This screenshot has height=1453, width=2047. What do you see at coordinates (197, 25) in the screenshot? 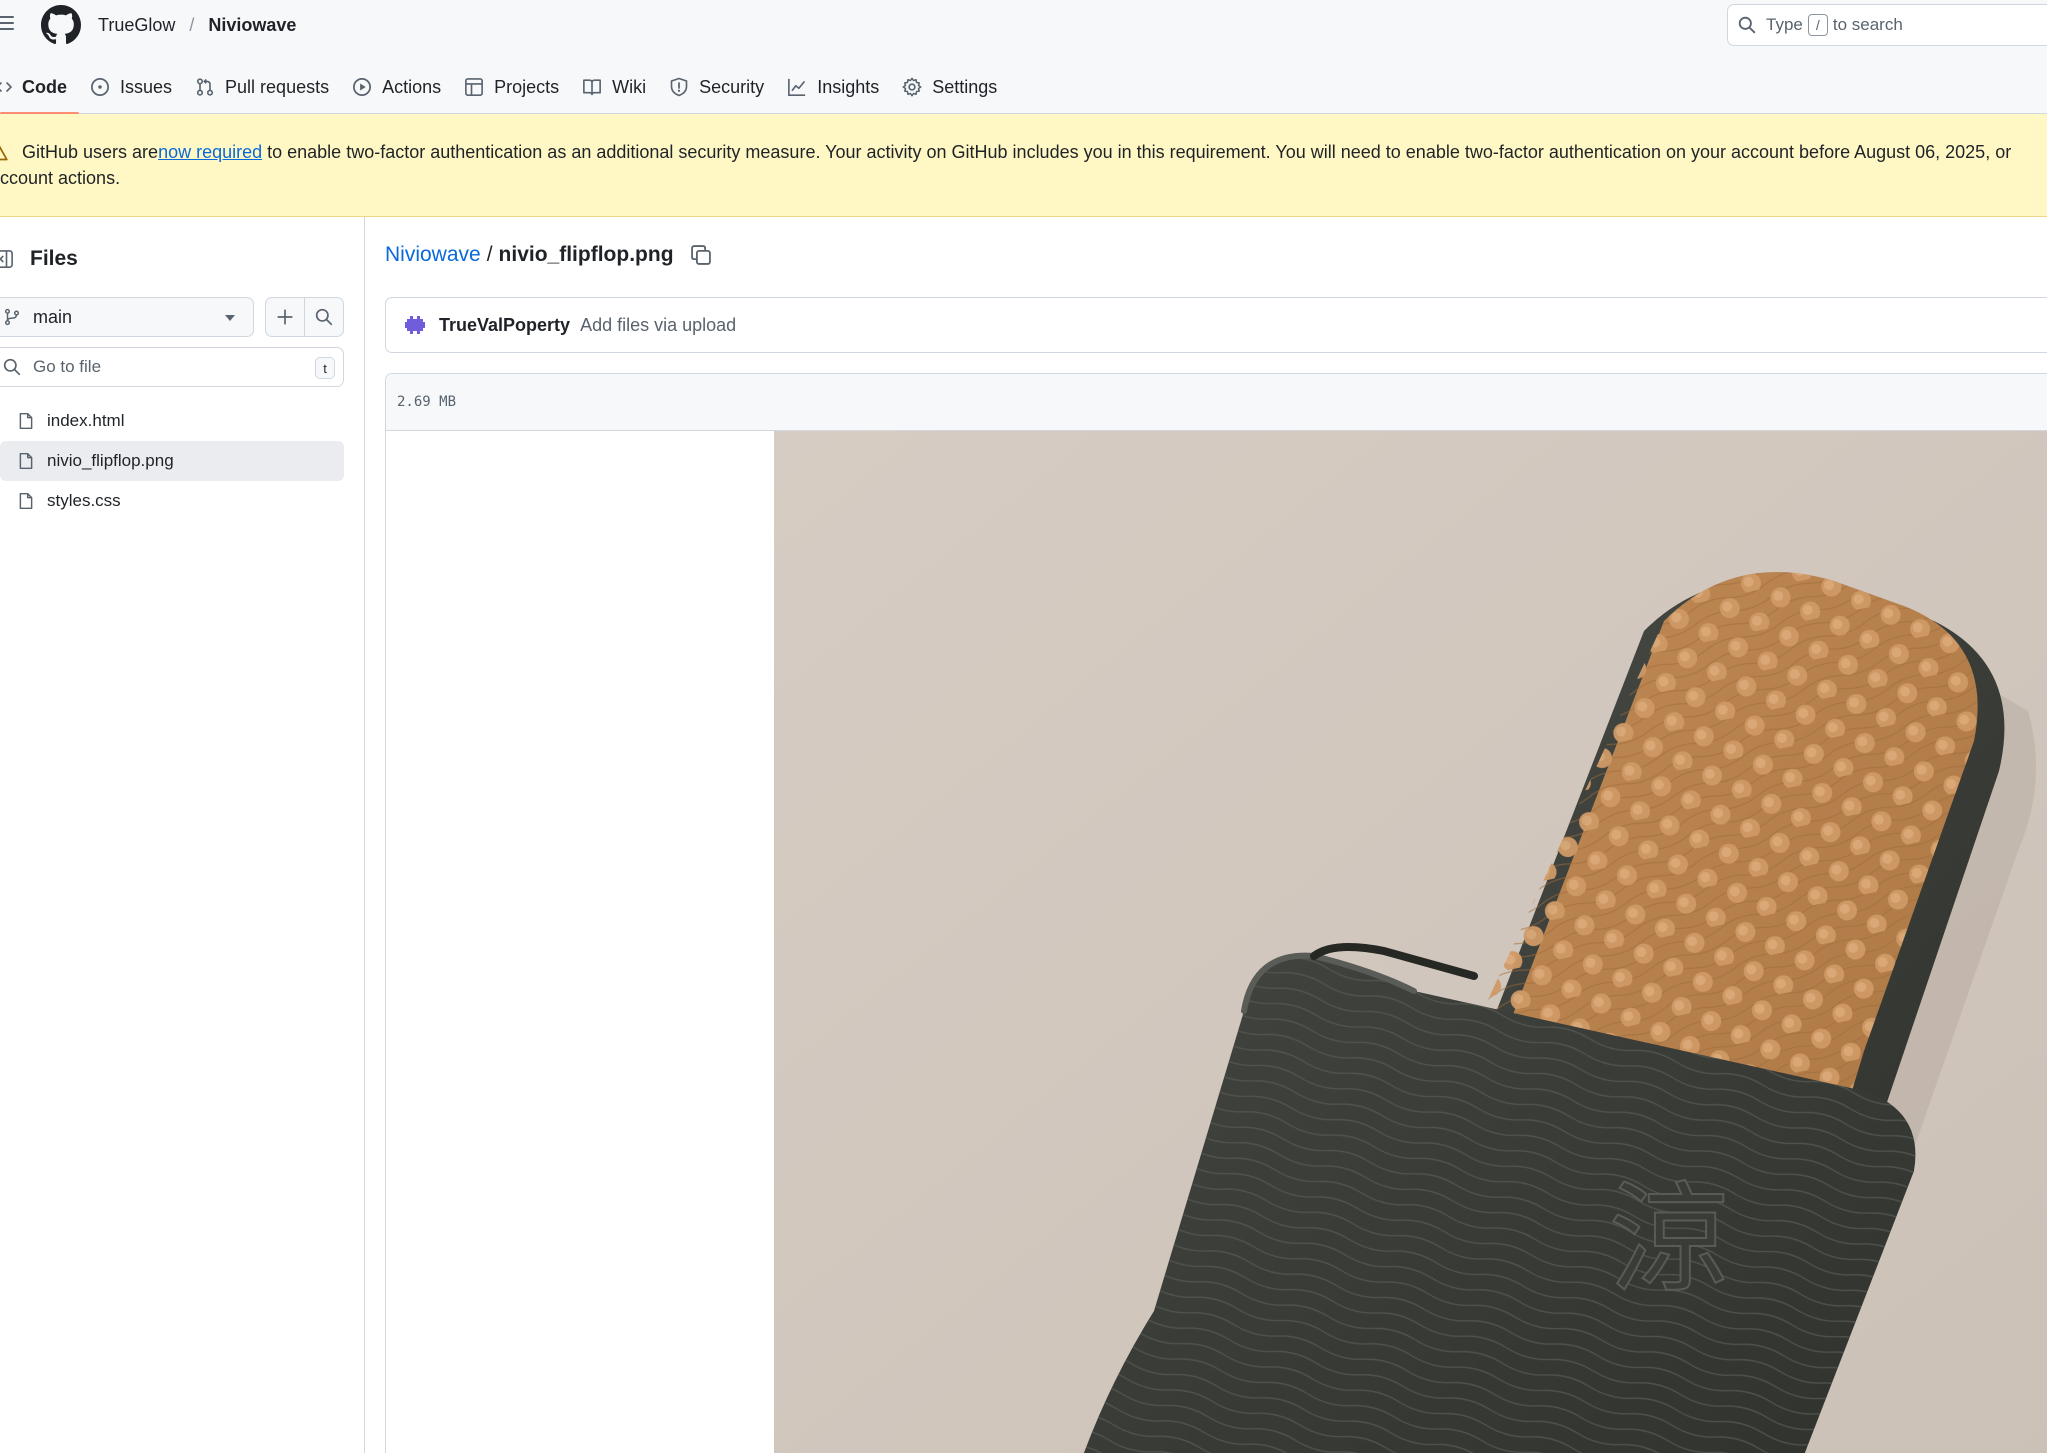
I see `repo-context: TrueGlow / Niviowave` at bounding box center [197, 25].